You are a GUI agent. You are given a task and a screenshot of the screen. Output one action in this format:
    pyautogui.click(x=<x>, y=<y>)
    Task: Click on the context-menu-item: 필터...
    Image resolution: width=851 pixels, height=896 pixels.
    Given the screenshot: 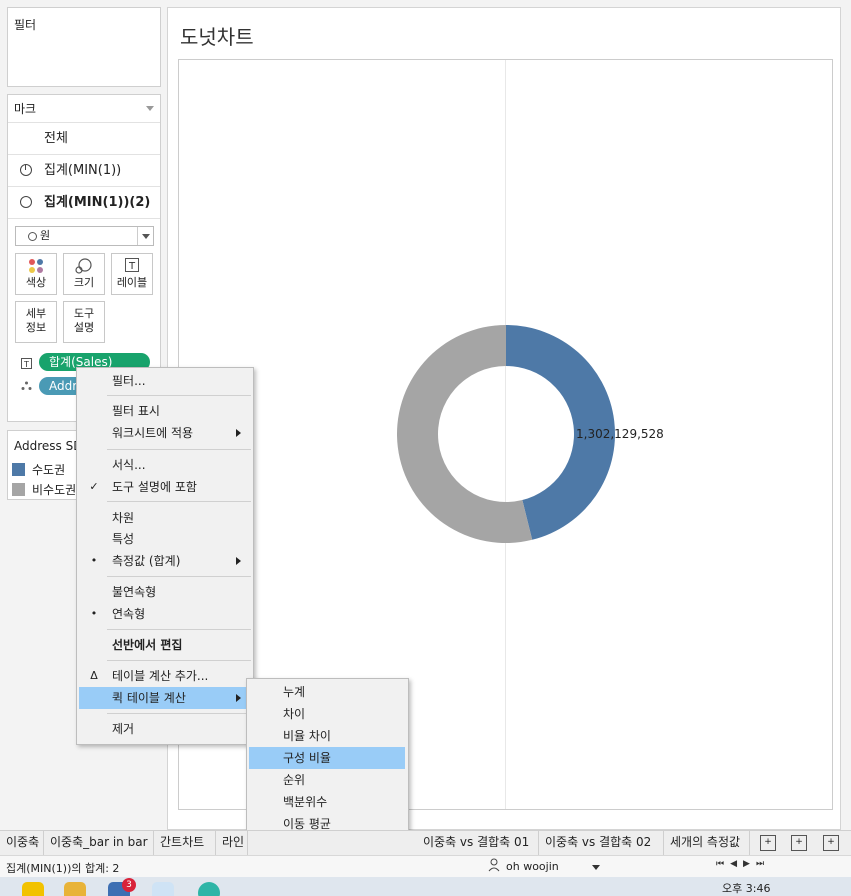 What is the action you would take?
    pyautogui.click(x=164, y=381)
    